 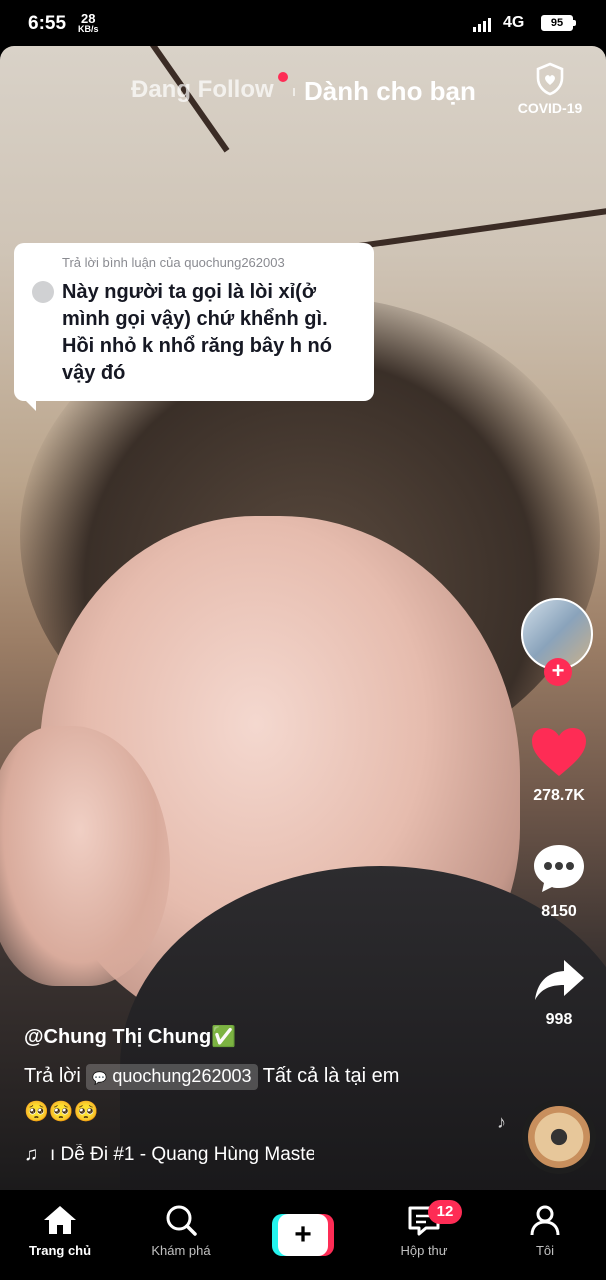 What do you see at coordinates (331, 1076) in the screenshot?
I see `caption-text: Tất cả là tại em` at bounding box center [331, 1076].